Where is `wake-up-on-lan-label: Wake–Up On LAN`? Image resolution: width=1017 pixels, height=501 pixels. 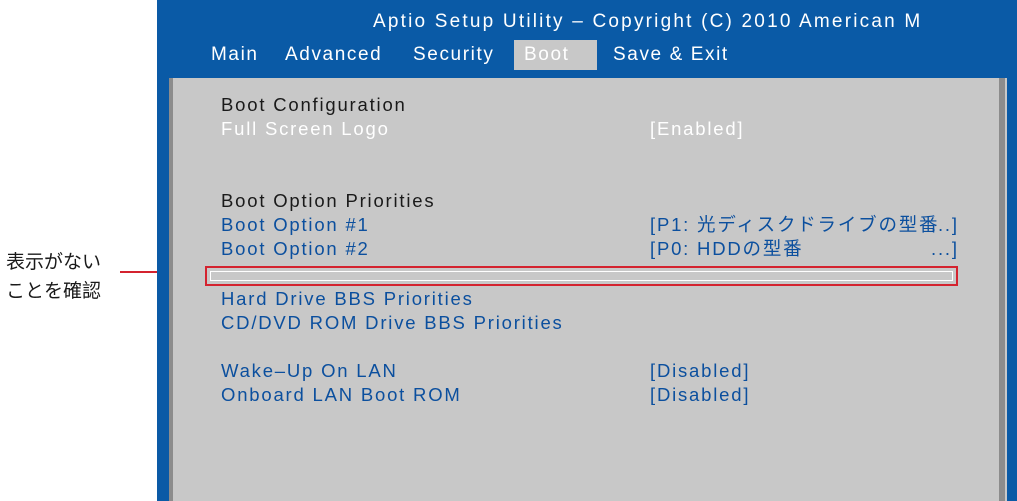
wake-up-on-lan-label: Wake–Up On LAN is located at coordinates (309, 371).